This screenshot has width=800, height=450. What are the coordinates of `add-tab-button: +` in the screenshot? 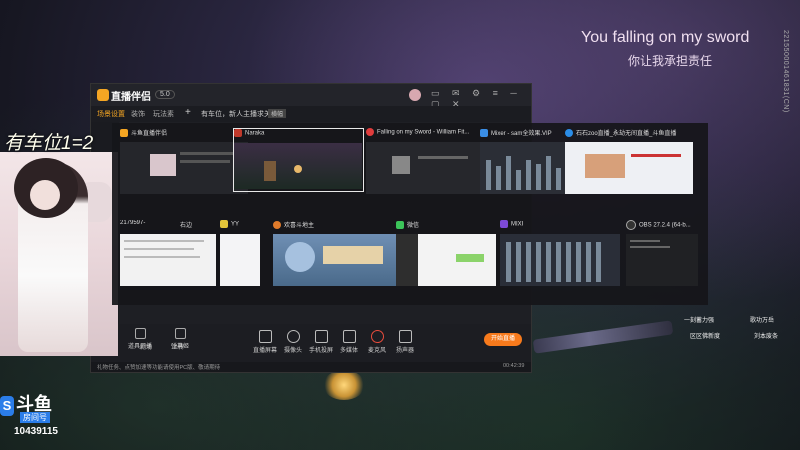 It's located at (188, 112).